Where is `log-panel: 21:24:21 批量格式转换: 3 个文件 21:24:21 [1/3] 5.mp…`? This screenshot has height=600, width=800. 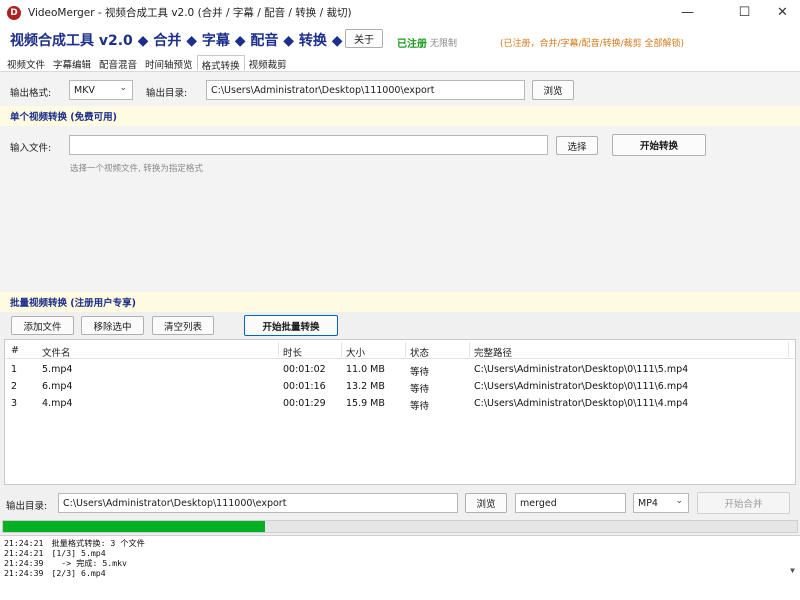 log-panel: 21:24:21 批量格式转换: 3 个文件 21:24:21 [1/3] 5.mp… is located at coordinates (400, 567).